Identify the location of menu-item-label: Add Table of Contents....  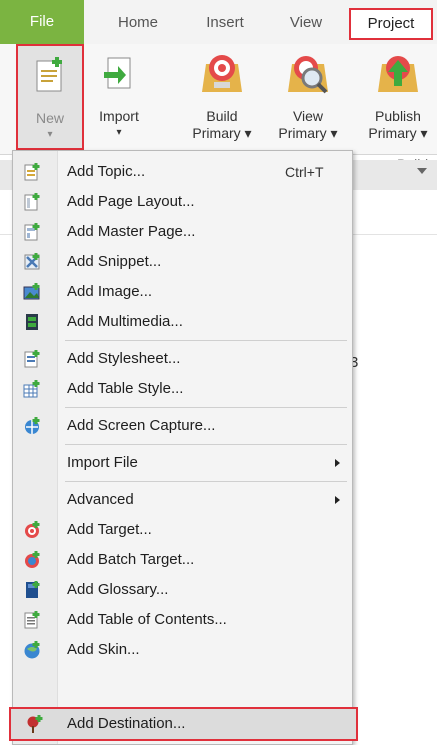
(147, 619).